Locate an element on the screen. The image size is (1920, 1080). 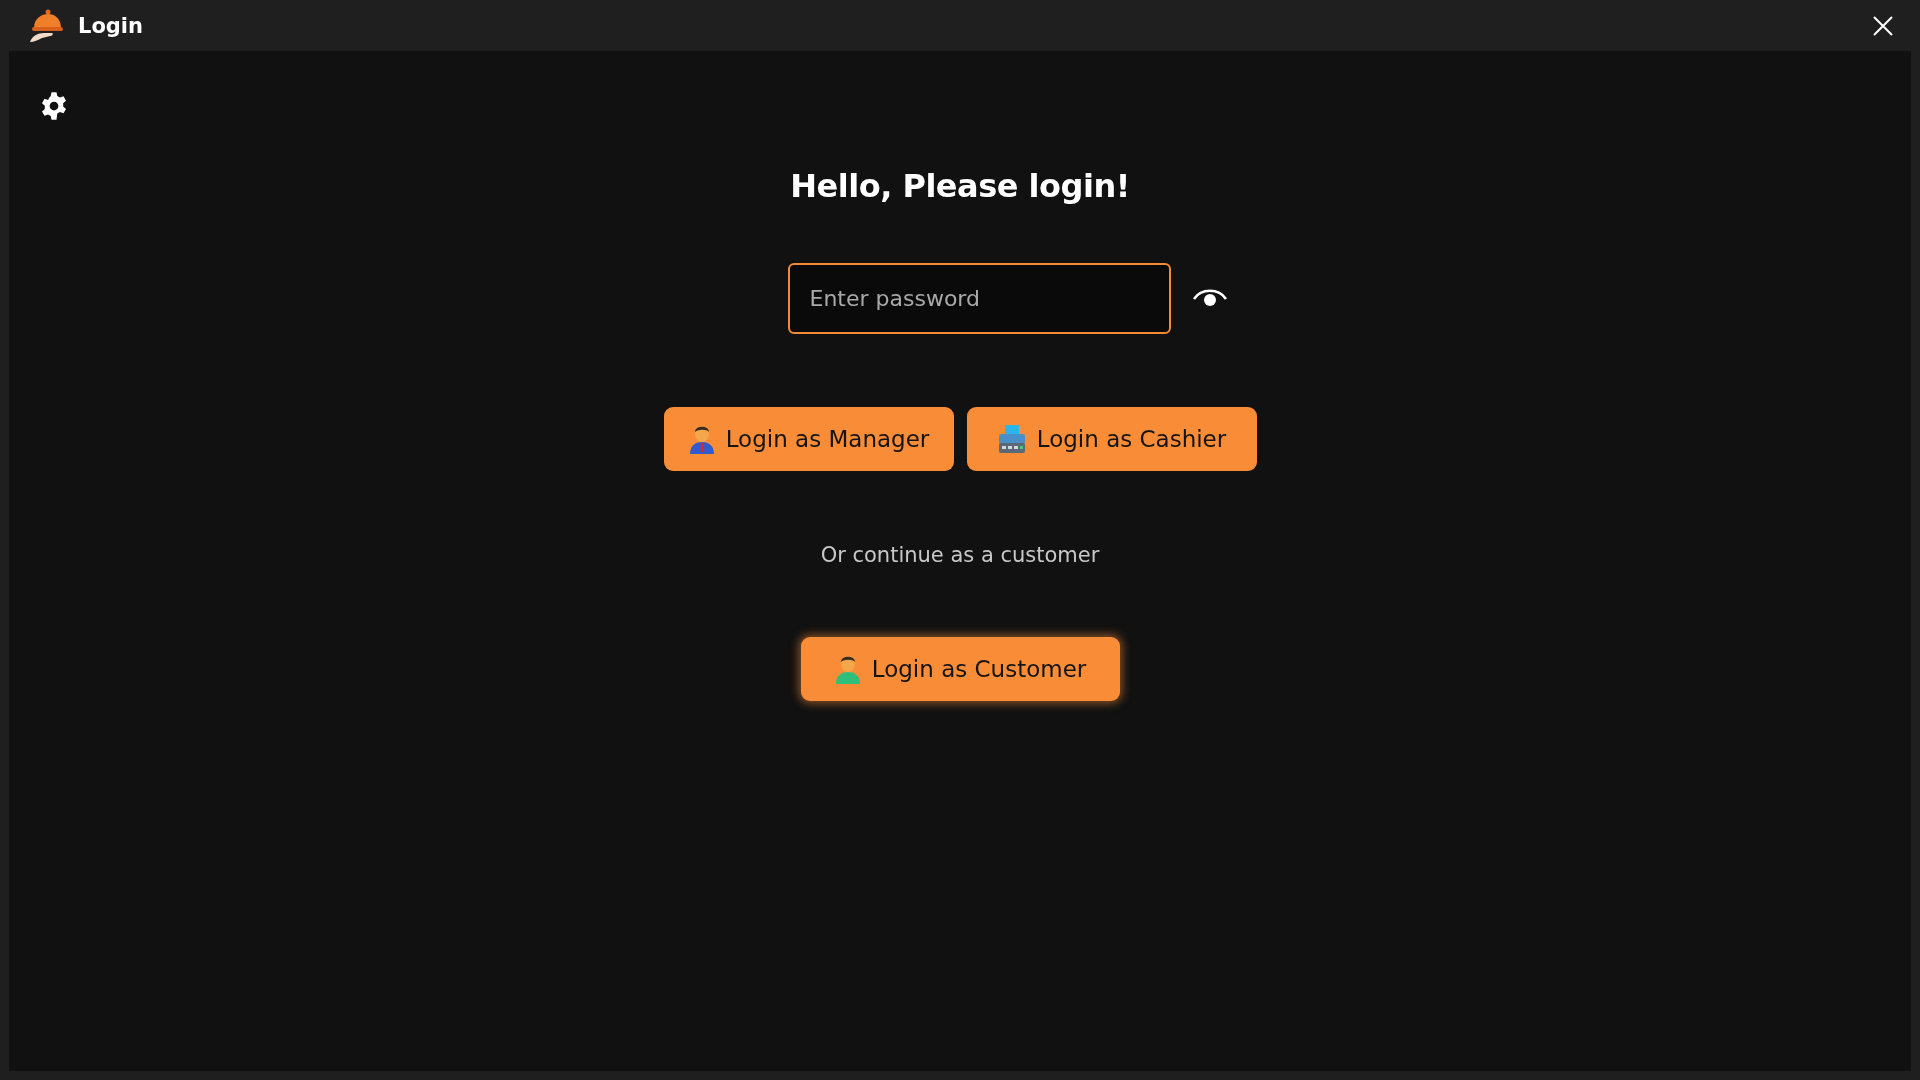
customer-login-button: Login as Customer is located at coordinates (960, 669).